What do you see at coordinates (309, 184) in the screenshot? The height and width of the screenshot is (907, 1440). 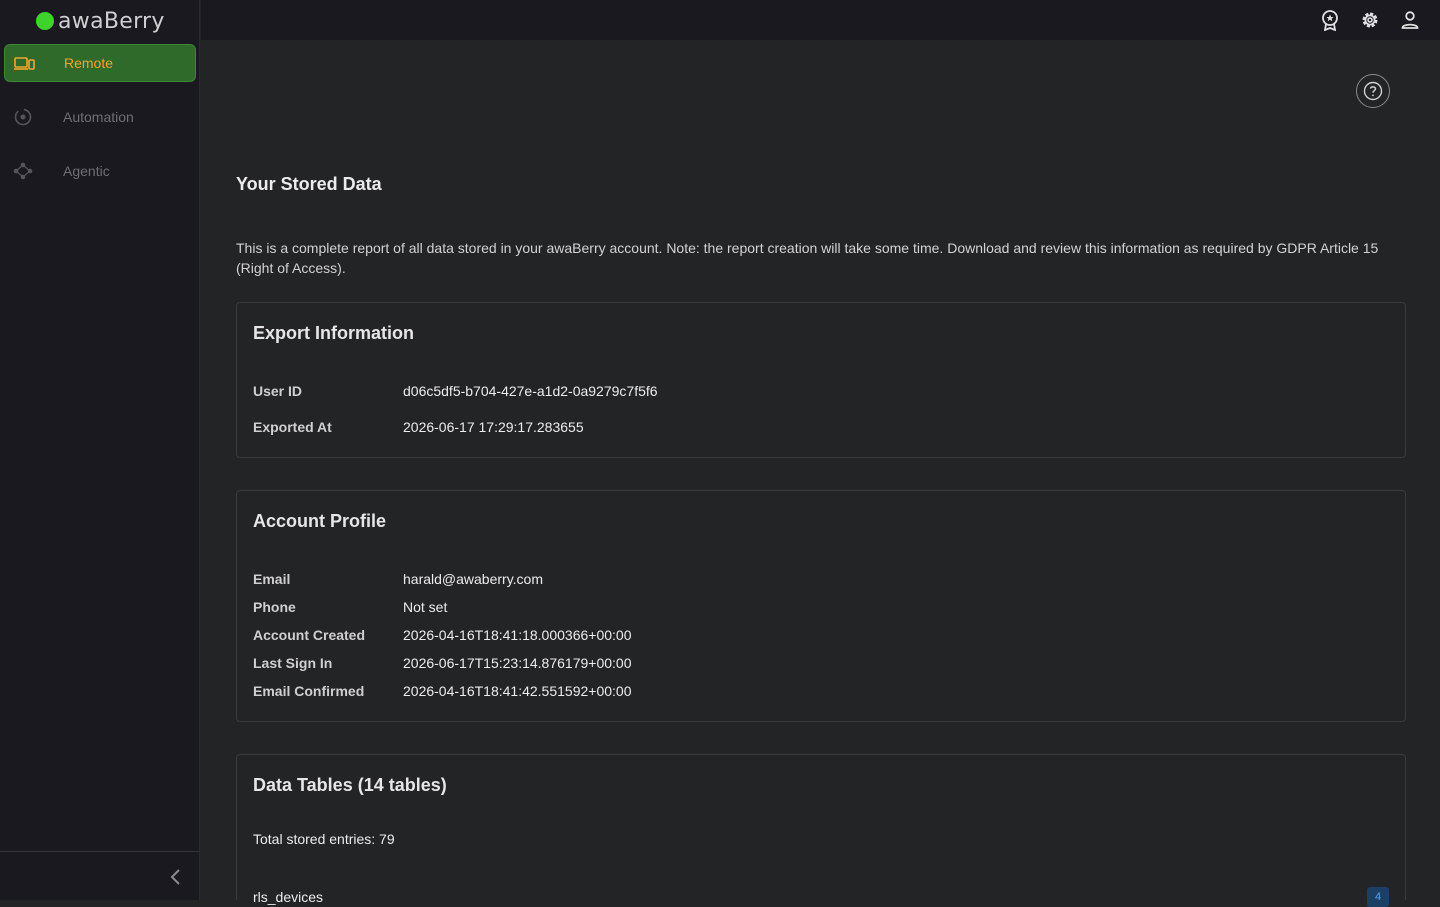 I see `page-title: Your Stored Data` at bounding box center [309, 184].